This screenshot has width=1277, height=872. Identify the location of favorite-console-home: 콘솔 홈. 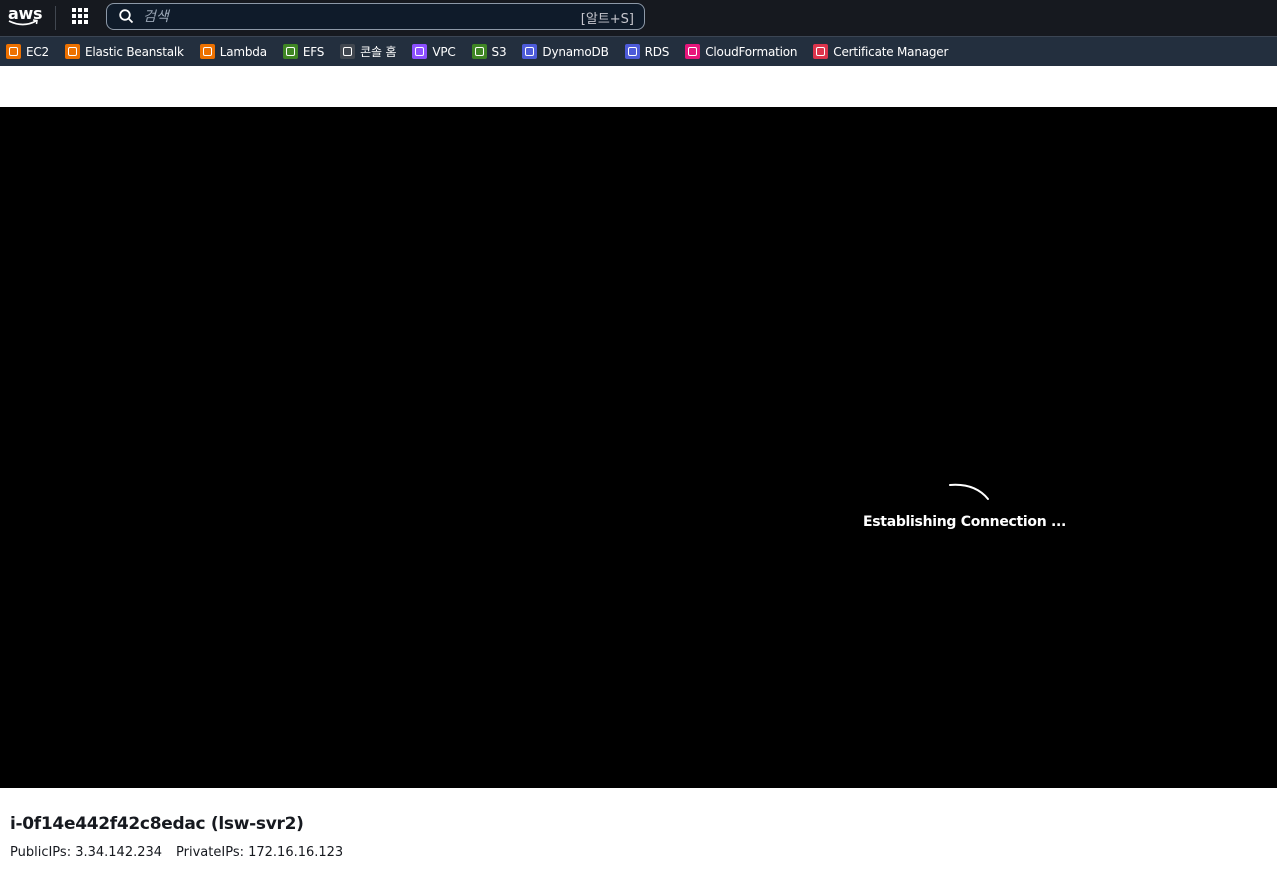
(368, 52).